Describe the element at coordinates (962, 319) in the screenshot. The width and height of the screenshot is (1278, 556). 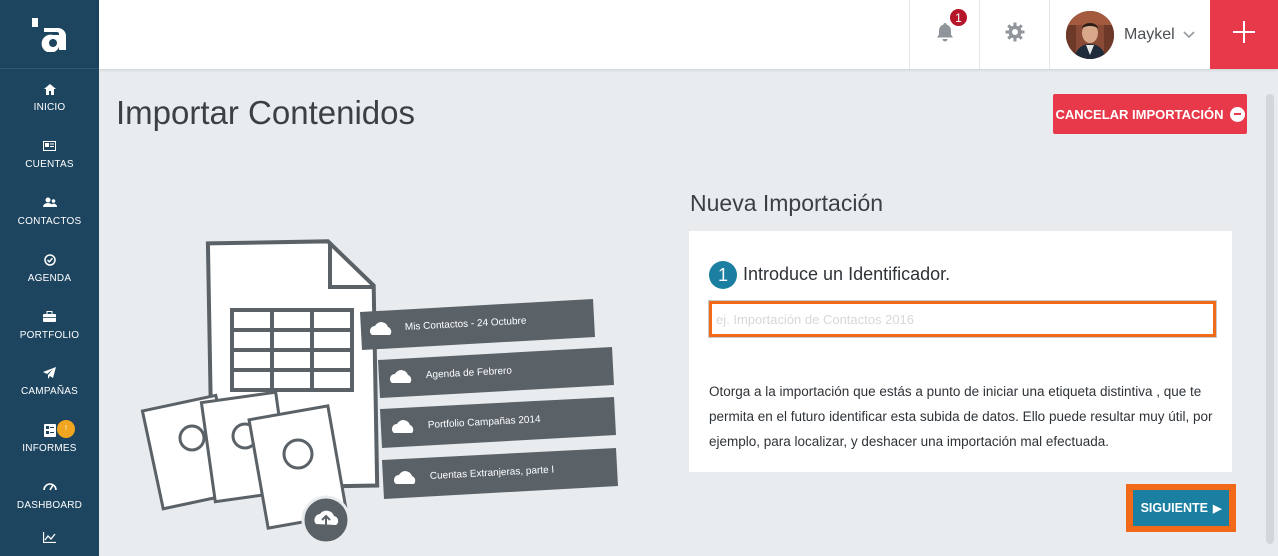
I see `identifier-input` at that location.